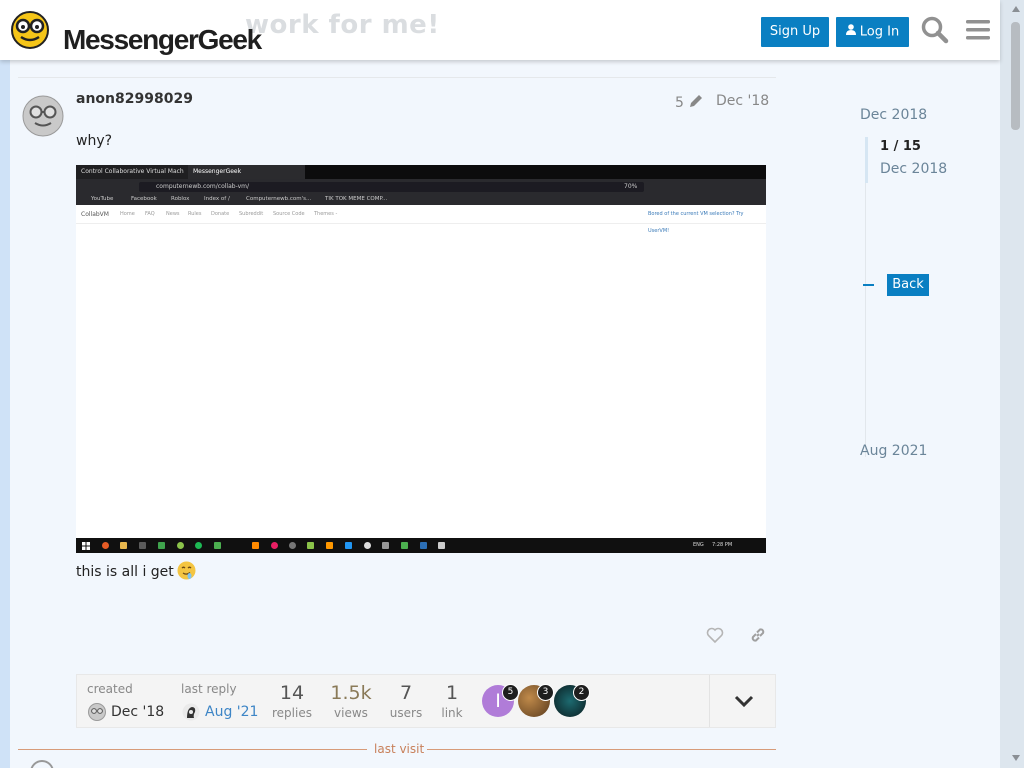 The image size is (1024, 768). Describe the element at coordinates (209, 689) in the screenshot. I see `last-reply-label: last reply` at that location.